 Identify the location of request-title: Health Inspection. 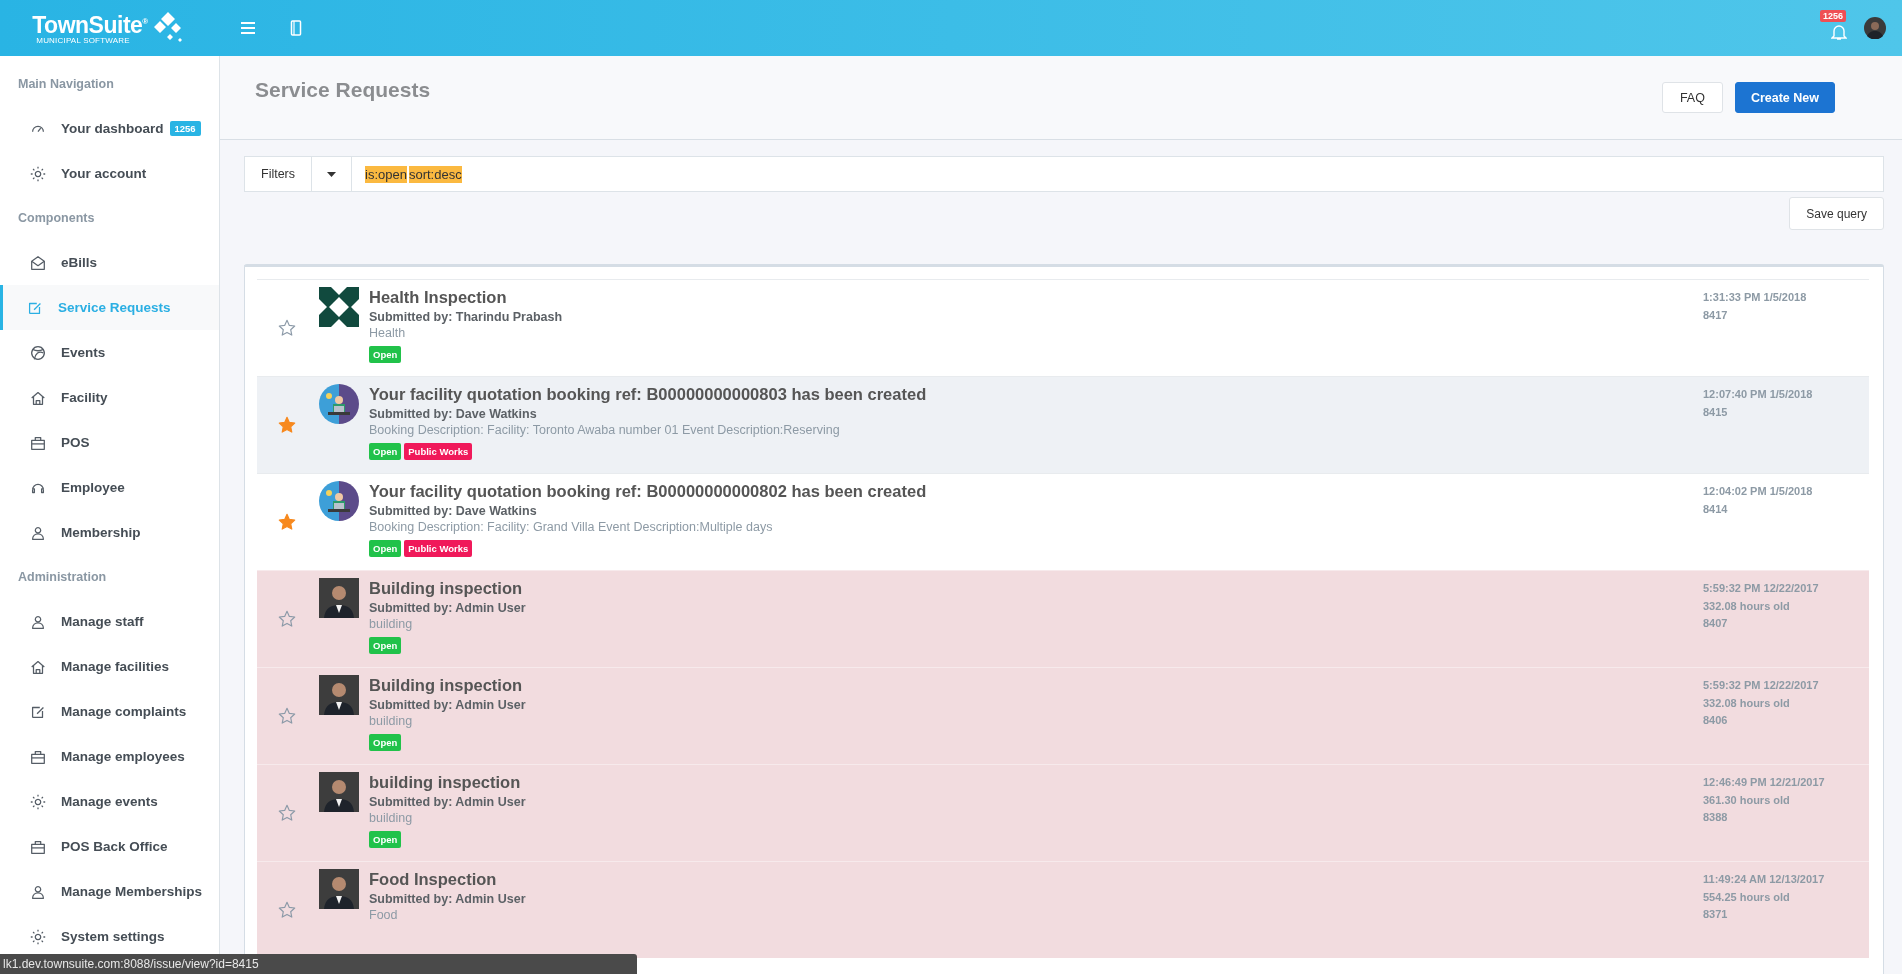
(1036, 297).